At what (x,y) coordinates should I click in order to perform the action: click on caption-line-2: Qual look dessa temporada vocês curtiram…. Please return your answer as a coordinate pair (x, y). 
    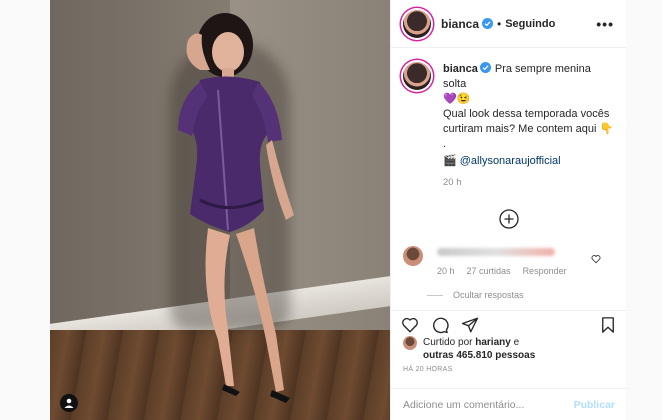
    Looking at the image, I should click on (528, 121).